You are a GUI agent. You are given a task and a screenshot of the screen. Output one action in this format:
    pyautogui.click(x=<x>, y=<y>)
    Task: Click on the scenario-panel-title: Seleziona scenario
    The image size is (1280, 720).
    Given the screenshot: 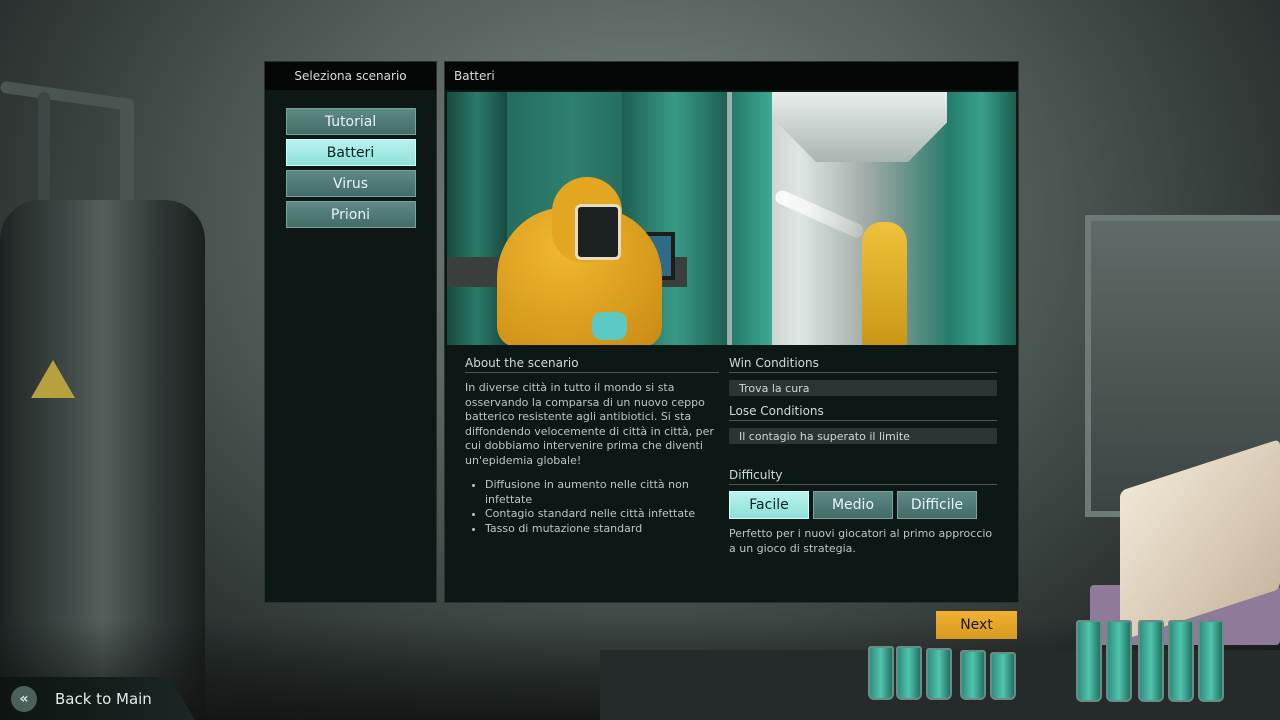 What is the action you would take?
    pyautogui.click(x=350, y=76)
    